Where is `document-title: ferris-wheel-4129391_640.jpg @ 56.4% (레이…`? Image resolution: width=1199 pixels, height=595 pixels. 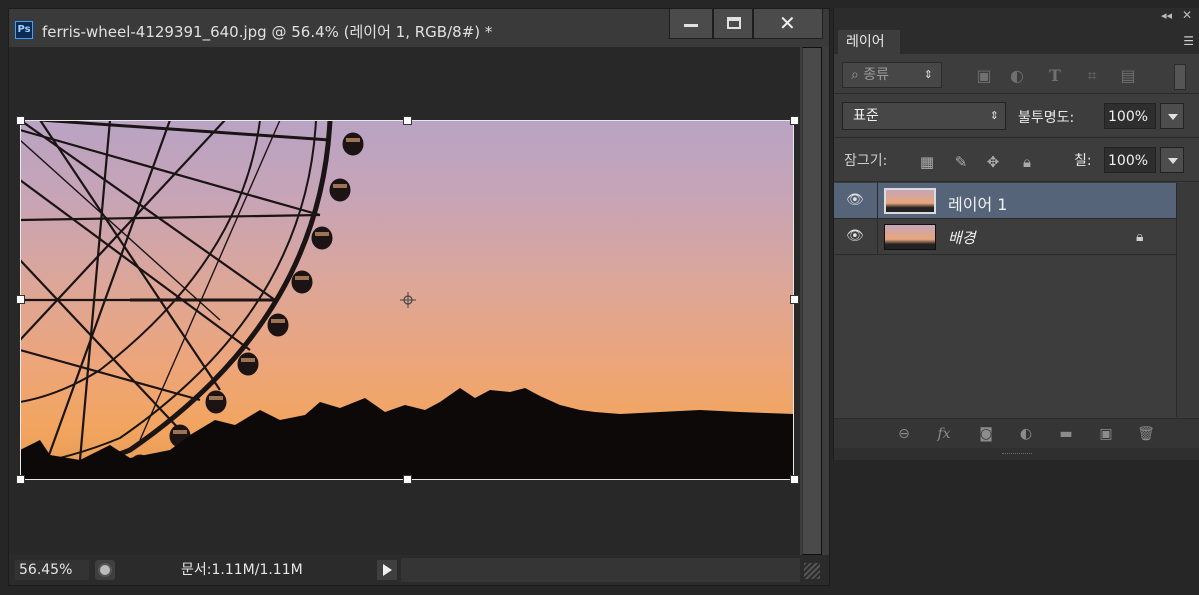 document-title: ferris-wheel-4129391_640.jpg @ 56.4% (레이… is located at coordinates (267, 32).